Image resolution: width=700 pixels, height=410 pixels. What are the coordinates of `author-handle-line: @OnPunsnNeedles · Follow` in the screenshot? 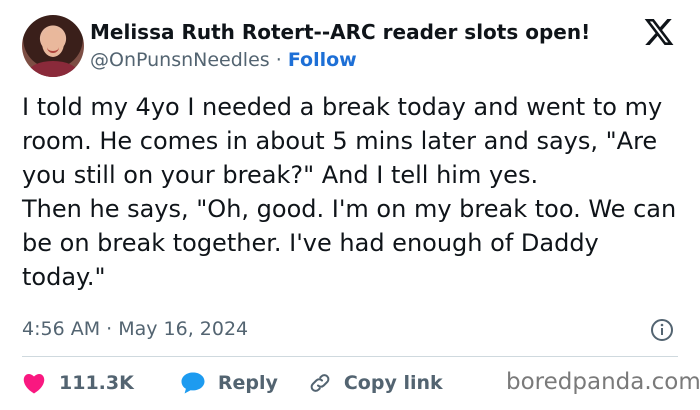 It's located at (223, 60).